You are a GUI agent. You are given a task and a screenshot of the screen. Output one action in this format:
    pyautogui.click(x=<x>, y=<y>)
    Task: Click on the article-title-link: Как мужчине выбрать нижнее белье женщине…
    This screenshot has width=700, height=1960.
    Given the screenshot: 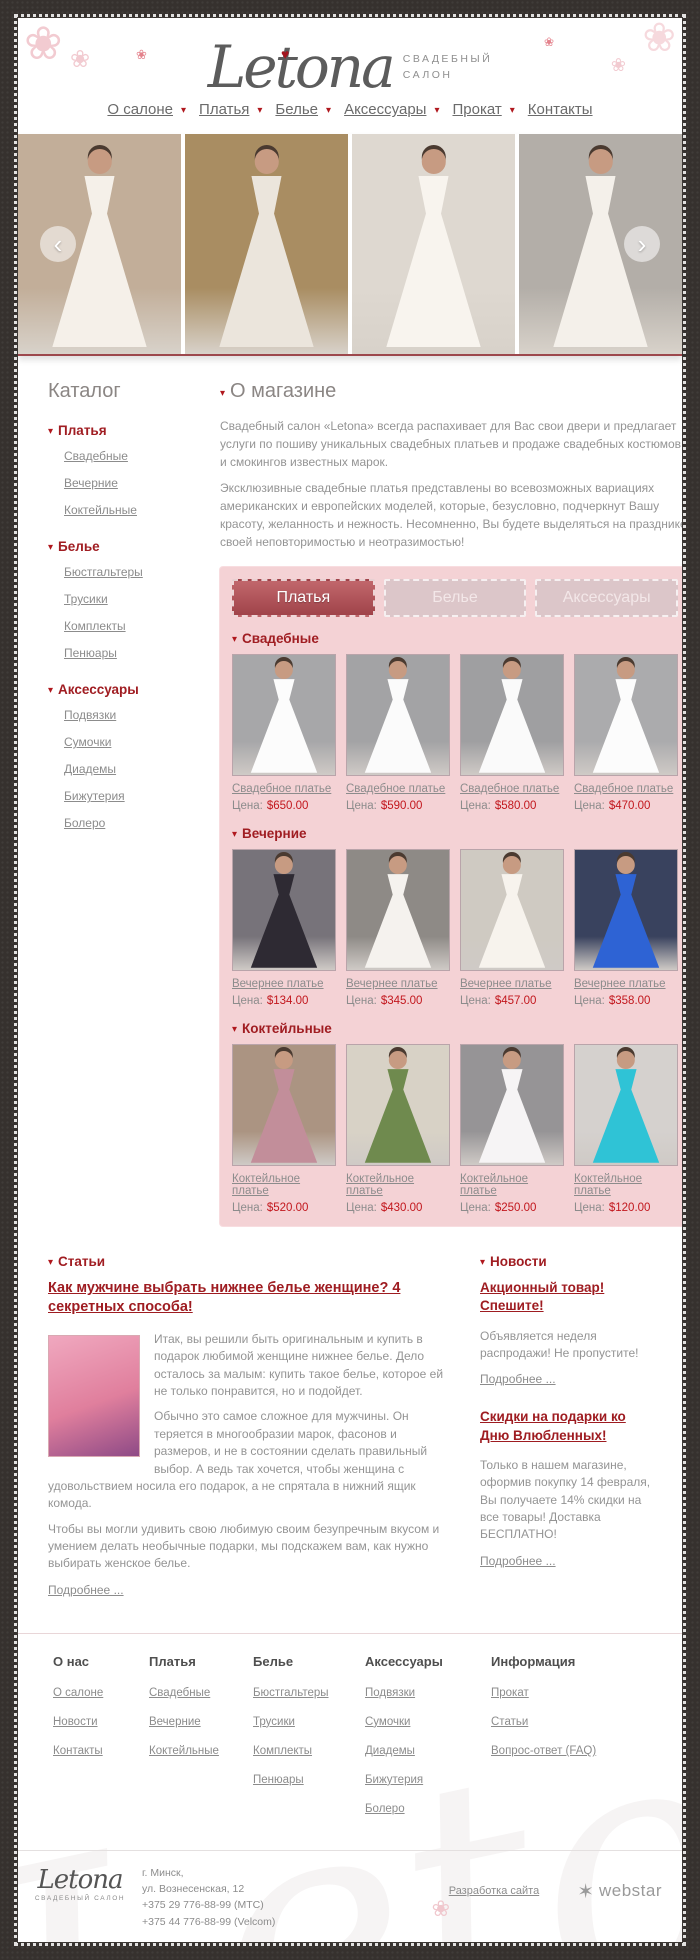 What is the action you would take?
    pyautogui.click(x=249, y=1298)
    